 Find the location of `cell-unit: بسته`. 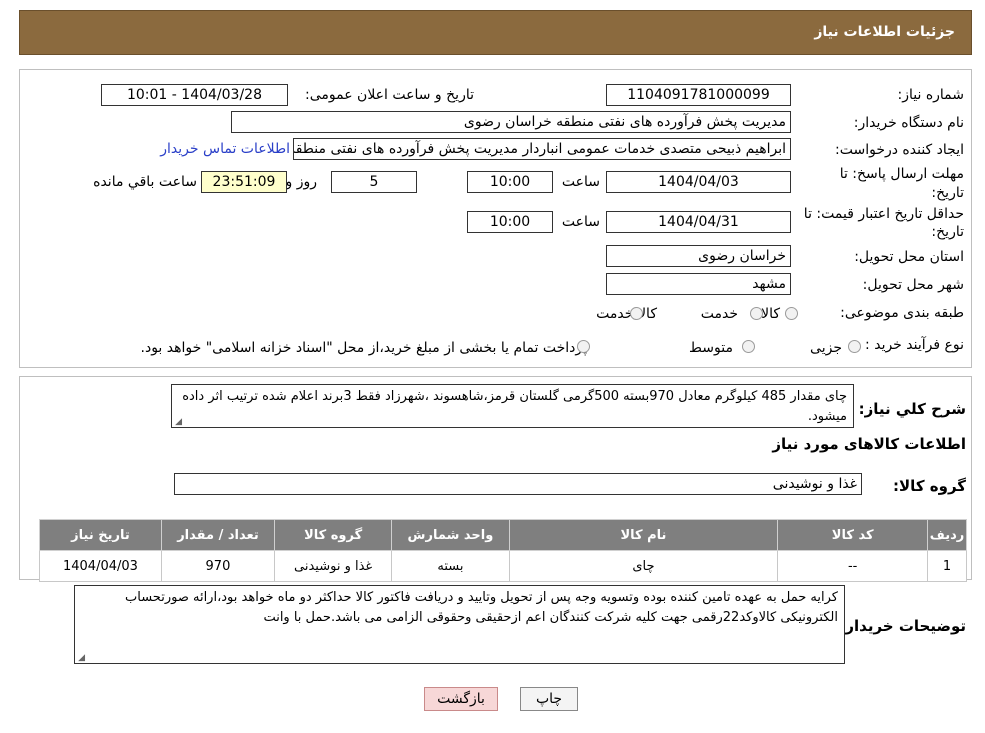

cell-unit: بسته is located at coordinates (450, 566).